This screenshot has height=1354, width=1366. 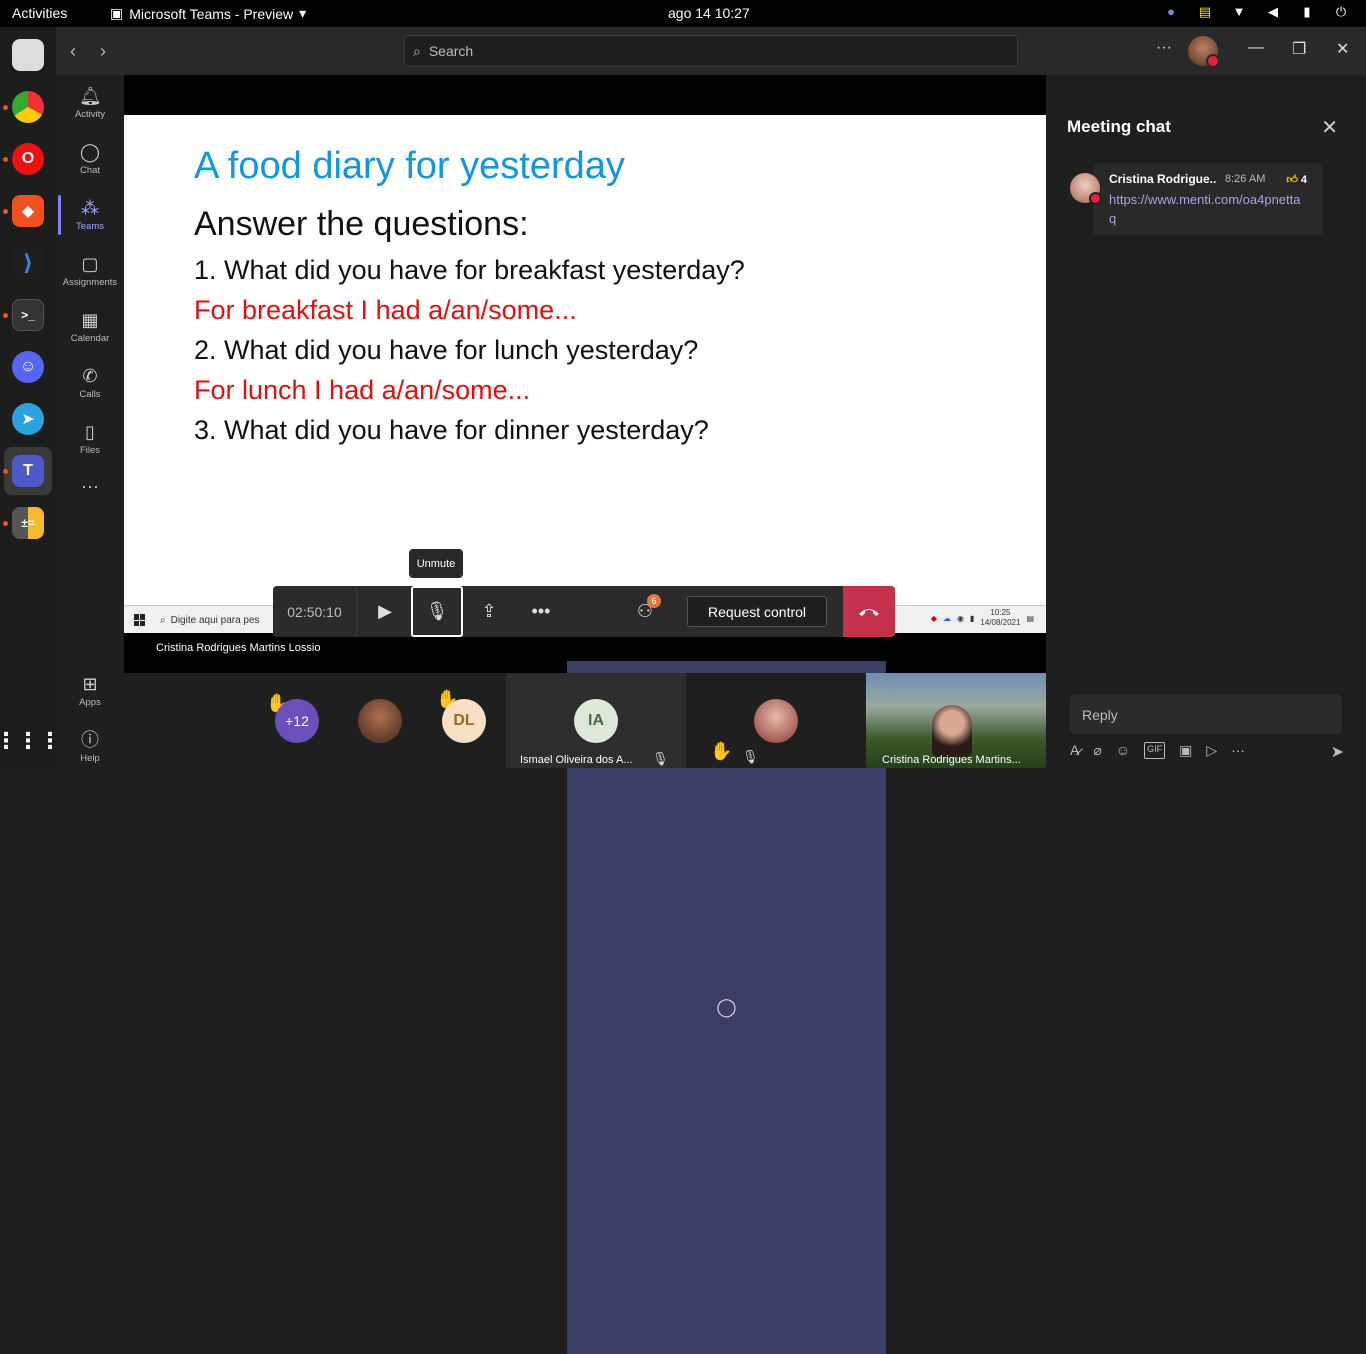 I want to click on camera-off-icon: ▶︎, so click(x=385, y=611).